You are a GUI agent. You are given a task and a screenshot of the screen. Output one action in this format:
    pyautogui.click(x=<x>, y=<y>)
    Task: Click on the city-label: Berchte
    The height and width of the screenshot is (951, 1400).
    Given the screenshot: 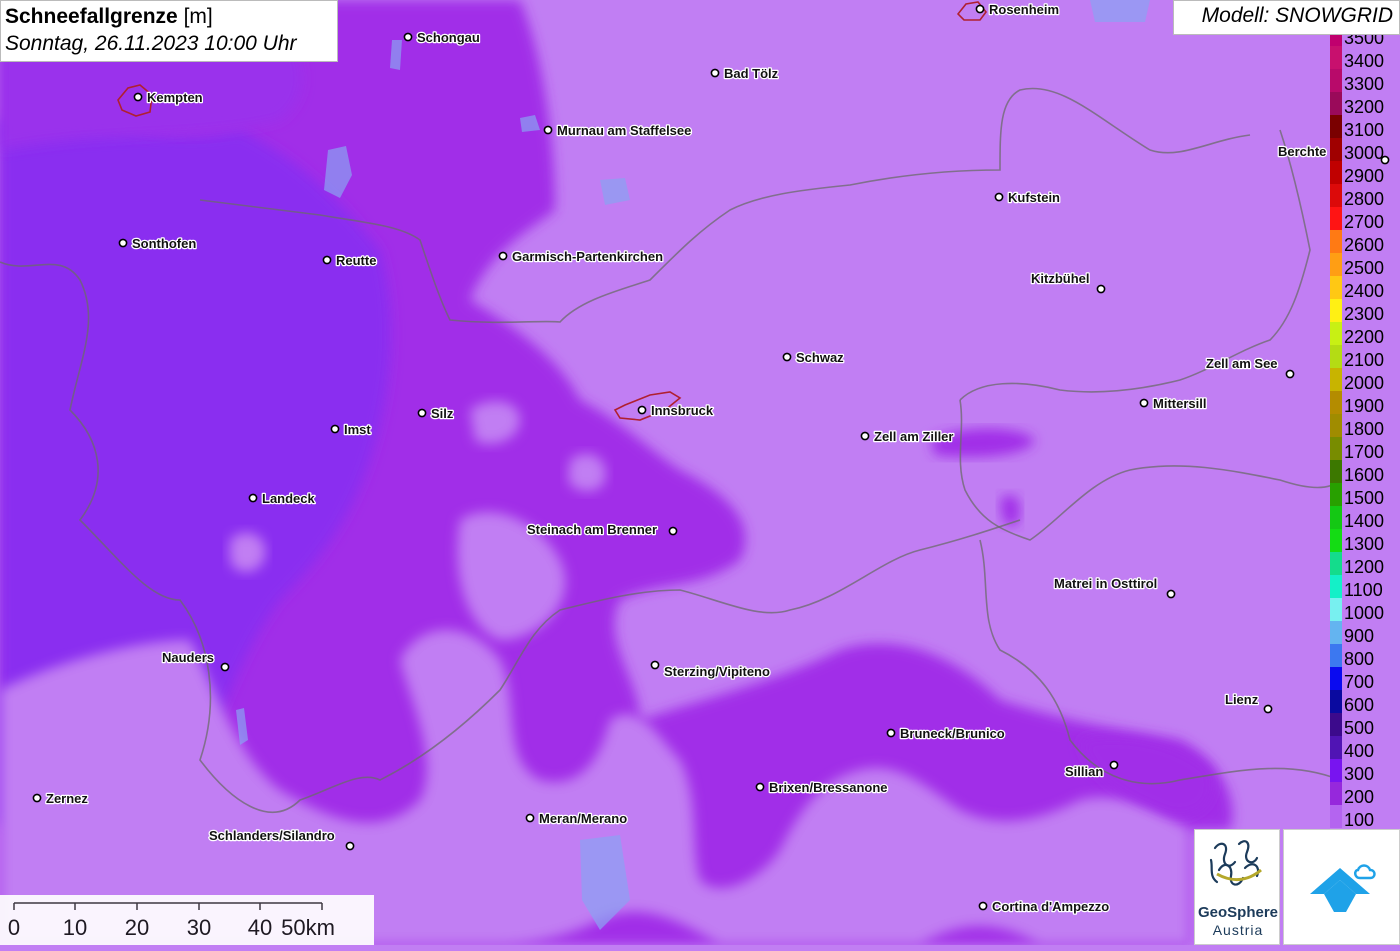 What is the action you would take?
    pyautogui.click(x=1302, y=151)
    